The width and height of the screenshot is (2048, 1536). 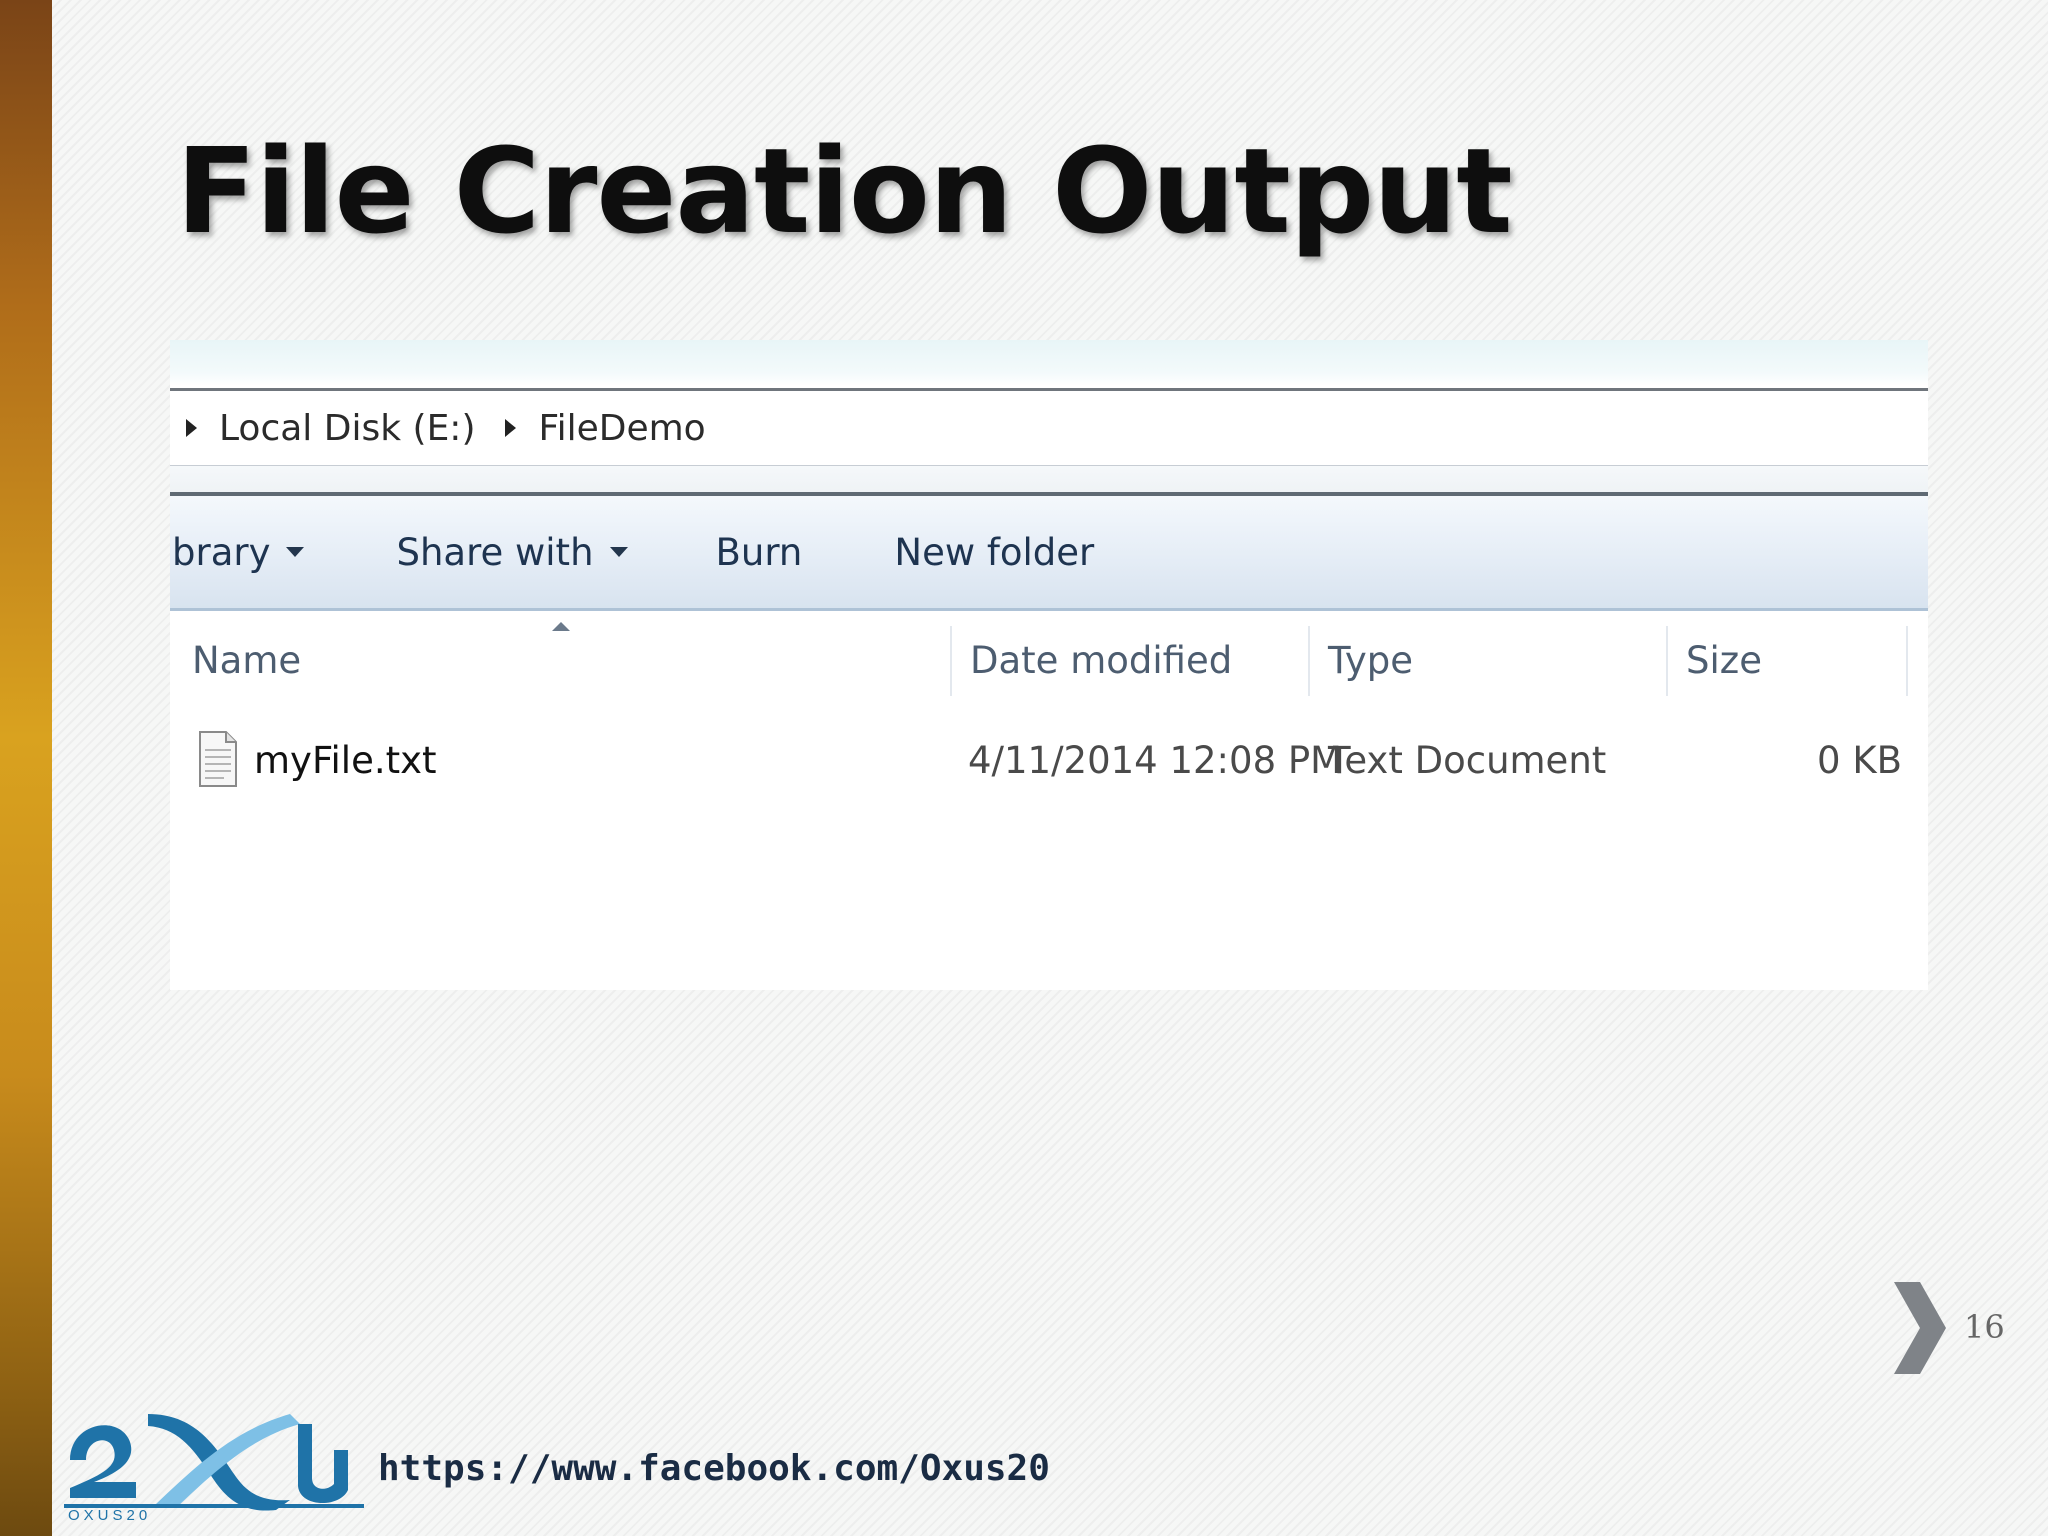 I want to click on file-type: Text Document, so click(x=1467, y=760).